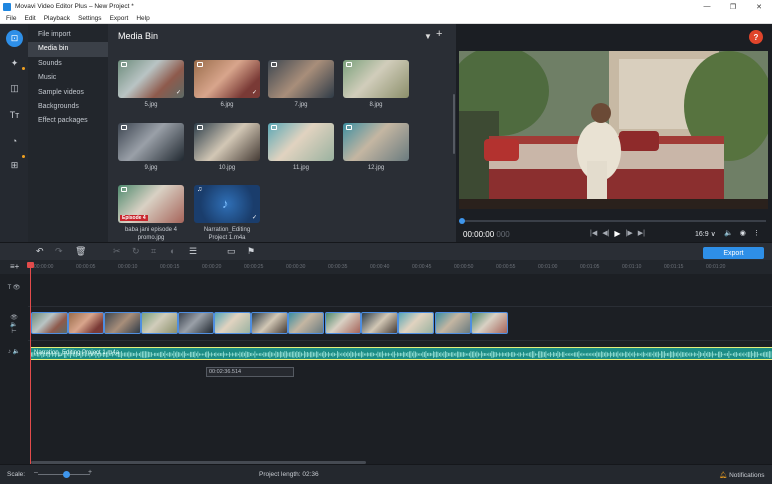 The image size is (772, 484). What do you see at coordinates (454, 124) in the screenshot?
I see `media-bin-scrollbar` at bounding box center [454, 124].